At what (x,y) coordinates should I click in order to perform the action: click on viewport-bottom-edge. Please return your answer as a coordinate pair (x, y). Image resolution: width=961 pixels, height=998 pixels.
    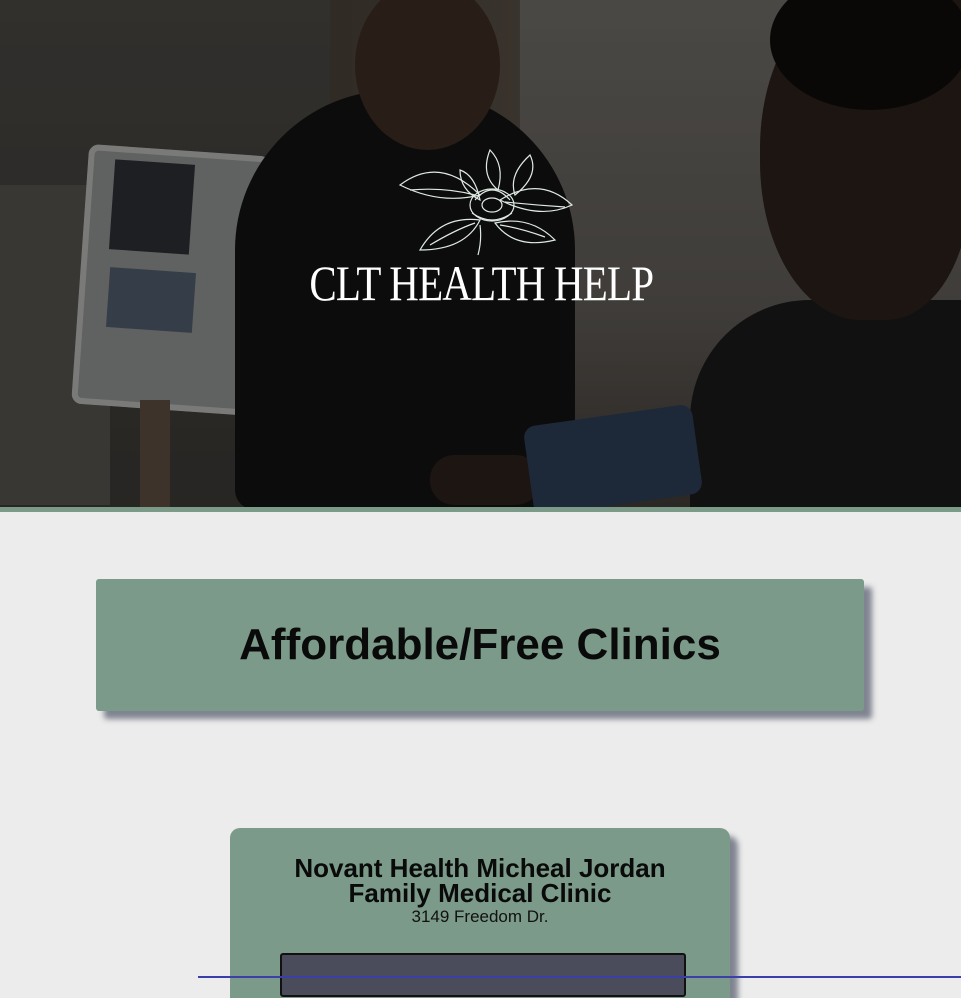
    Looking at the image, I should click on (579, 977).